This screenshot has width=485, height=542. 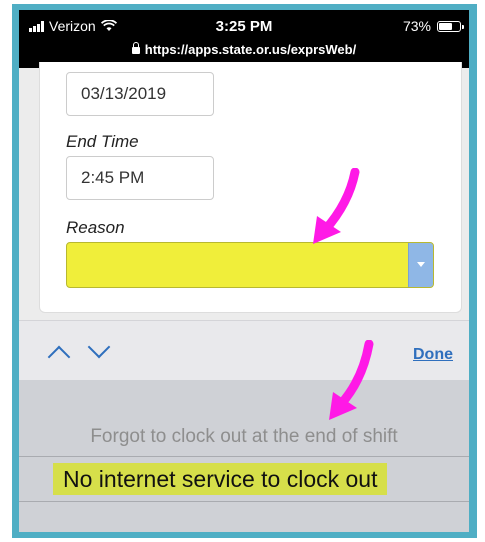 I want to click on url-bar: https://apps.state.or.us/exprsWeb/, so click(x=244, y=49).